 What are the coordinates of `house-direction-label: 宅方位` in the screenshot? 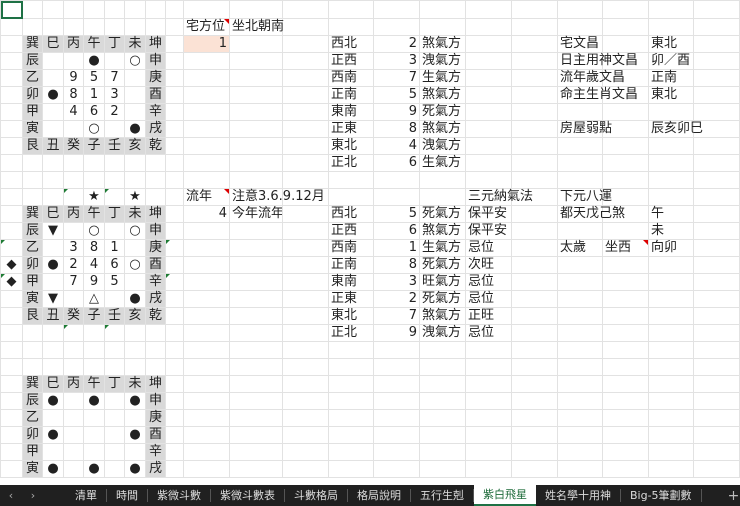 It's located at (206, 27).